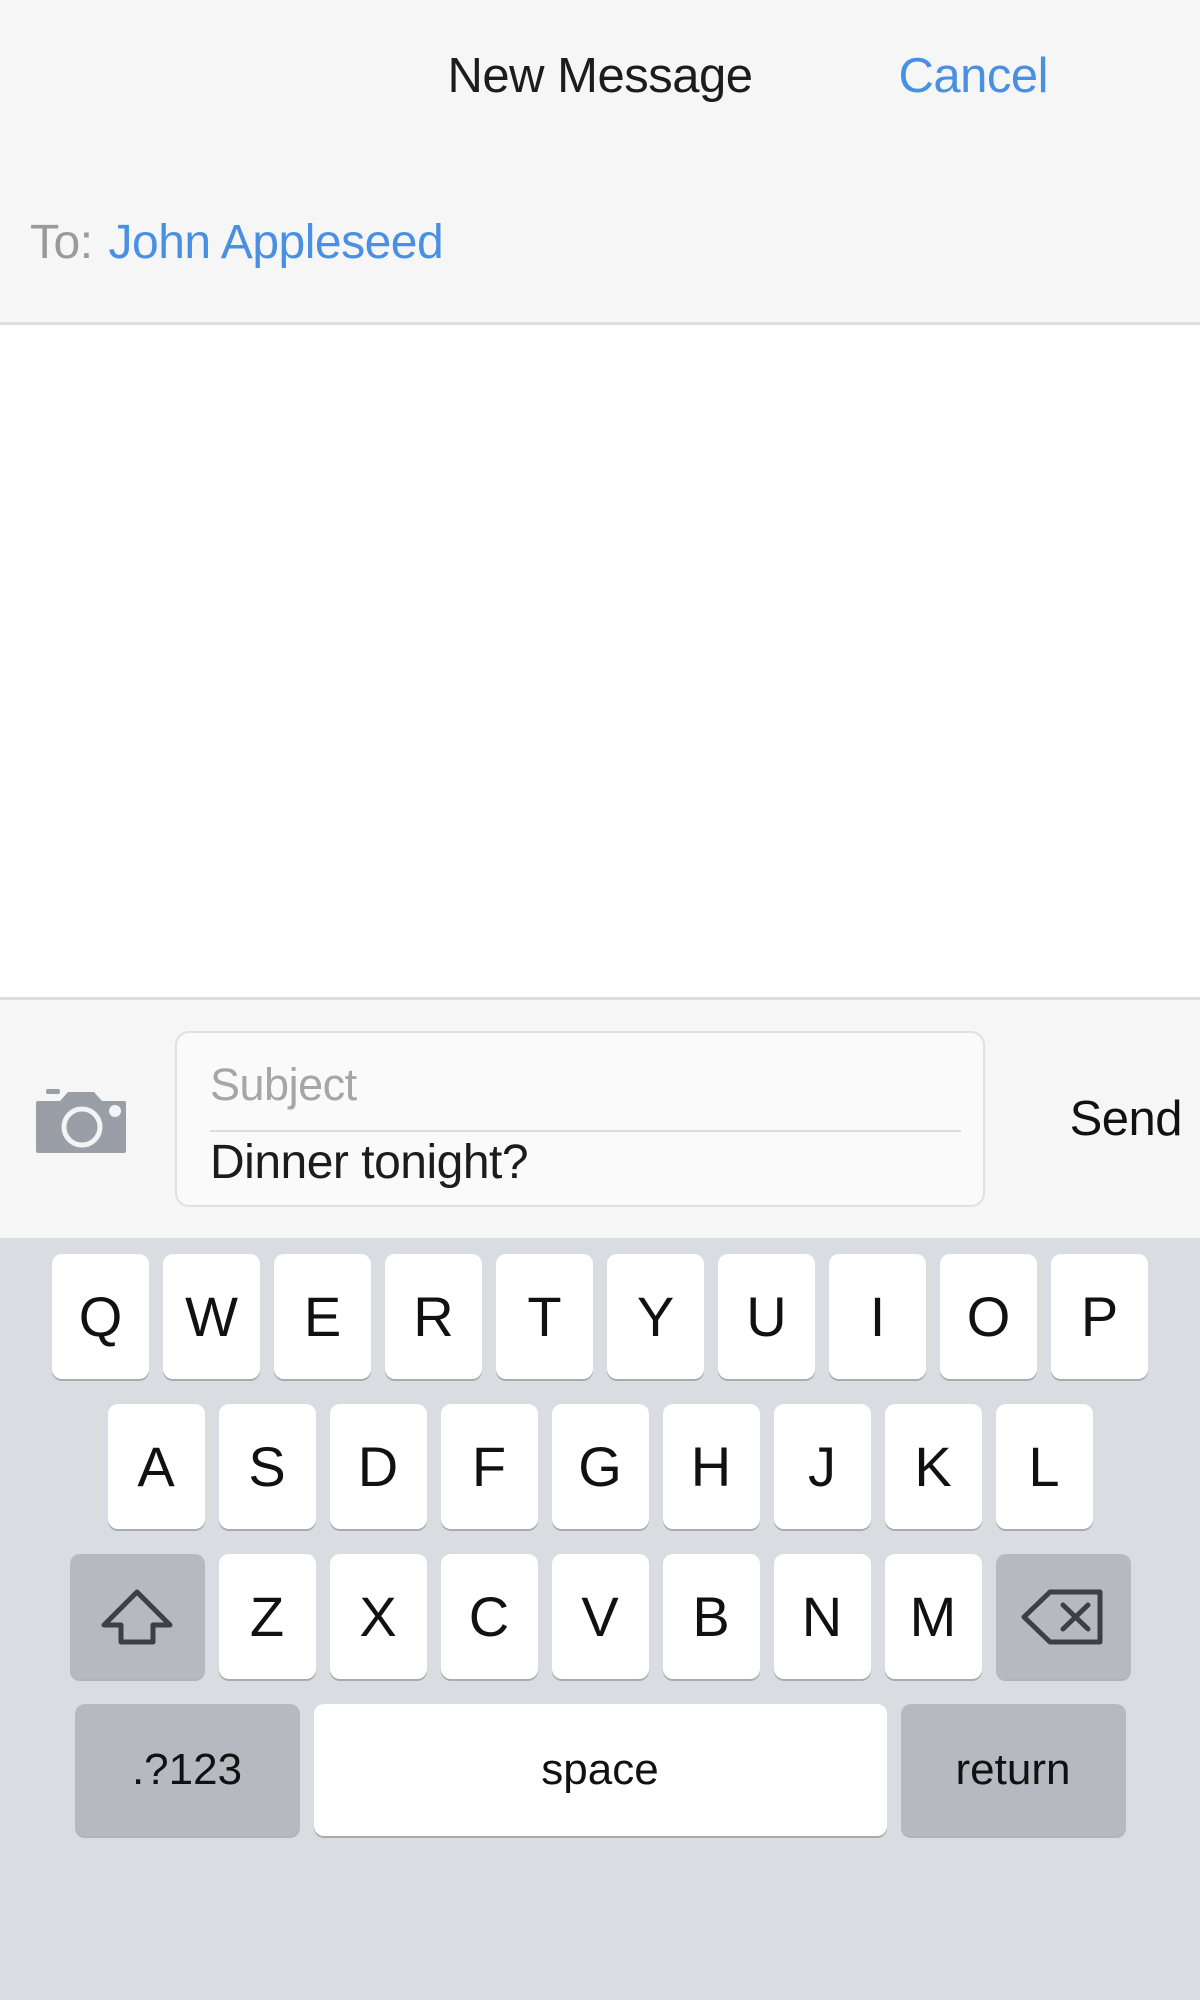 The width and height of the screenshot is (1200, 2000). What do you see at coordinates (766, 1316) in the screenshot?
I see `key-u: U` at bounding box center [766, 1316].